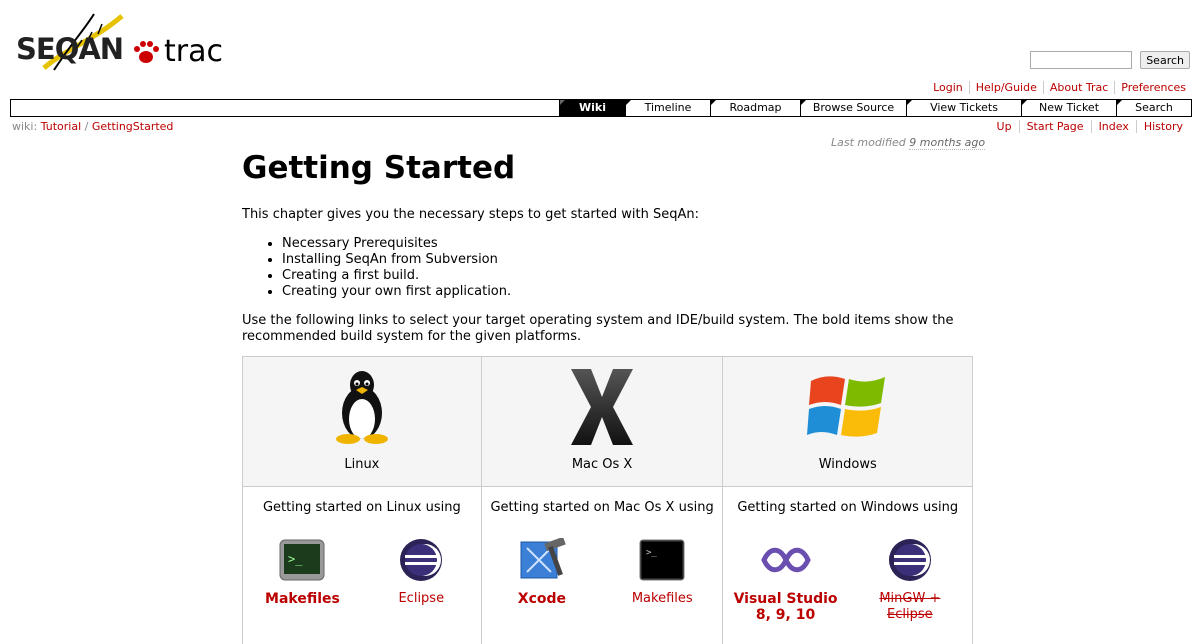  Describe the element at coordinates (755, 108) in the screenshot. I see `tab-roadmap: Roadmap` at that location.